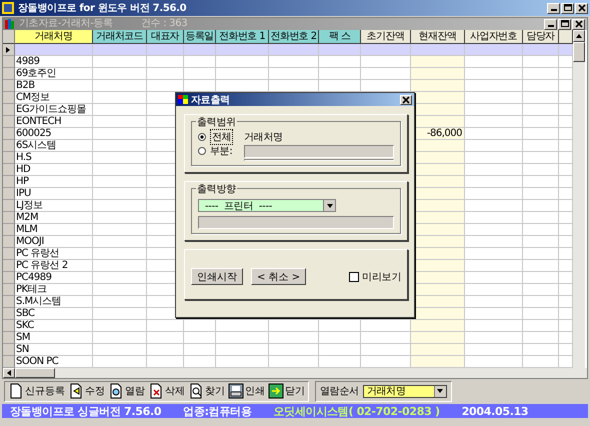 The image size is (590, 426). What do you see at coordinates (200, 37) in the screenshot?
I see `column-header: 등록일` at bounding box center [200, 37].